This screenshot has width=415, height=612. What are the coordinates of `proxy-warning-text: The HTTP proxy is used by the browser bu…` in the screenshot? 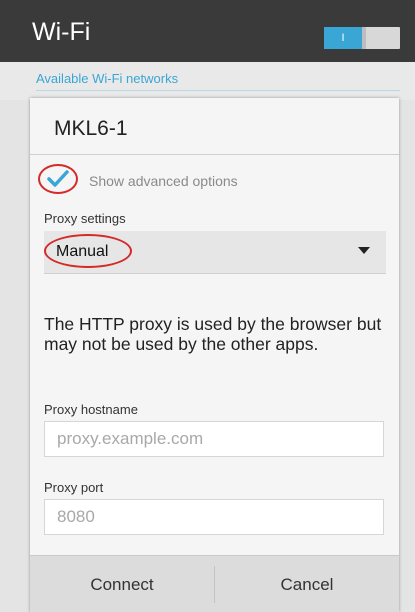 It's located at (213, 334).